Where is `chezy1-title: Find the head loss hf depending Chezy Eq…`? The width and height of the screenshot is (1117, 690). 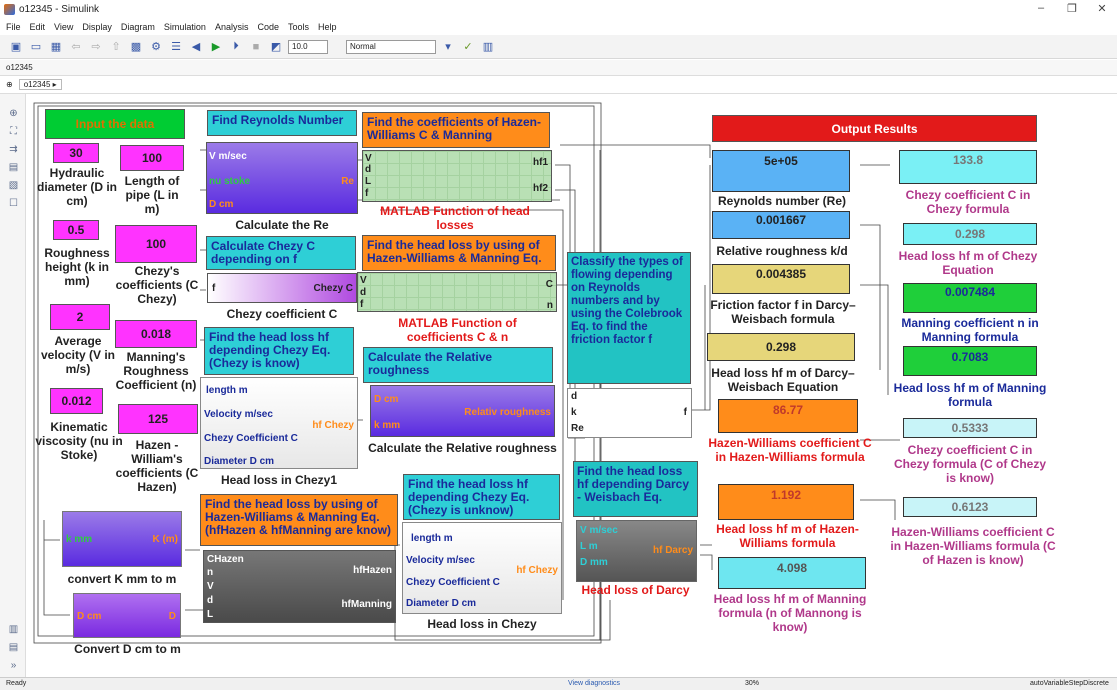
chezy1-title: Find the head loss hf depending Chezy Eq… is located at coordinates (279, 351).